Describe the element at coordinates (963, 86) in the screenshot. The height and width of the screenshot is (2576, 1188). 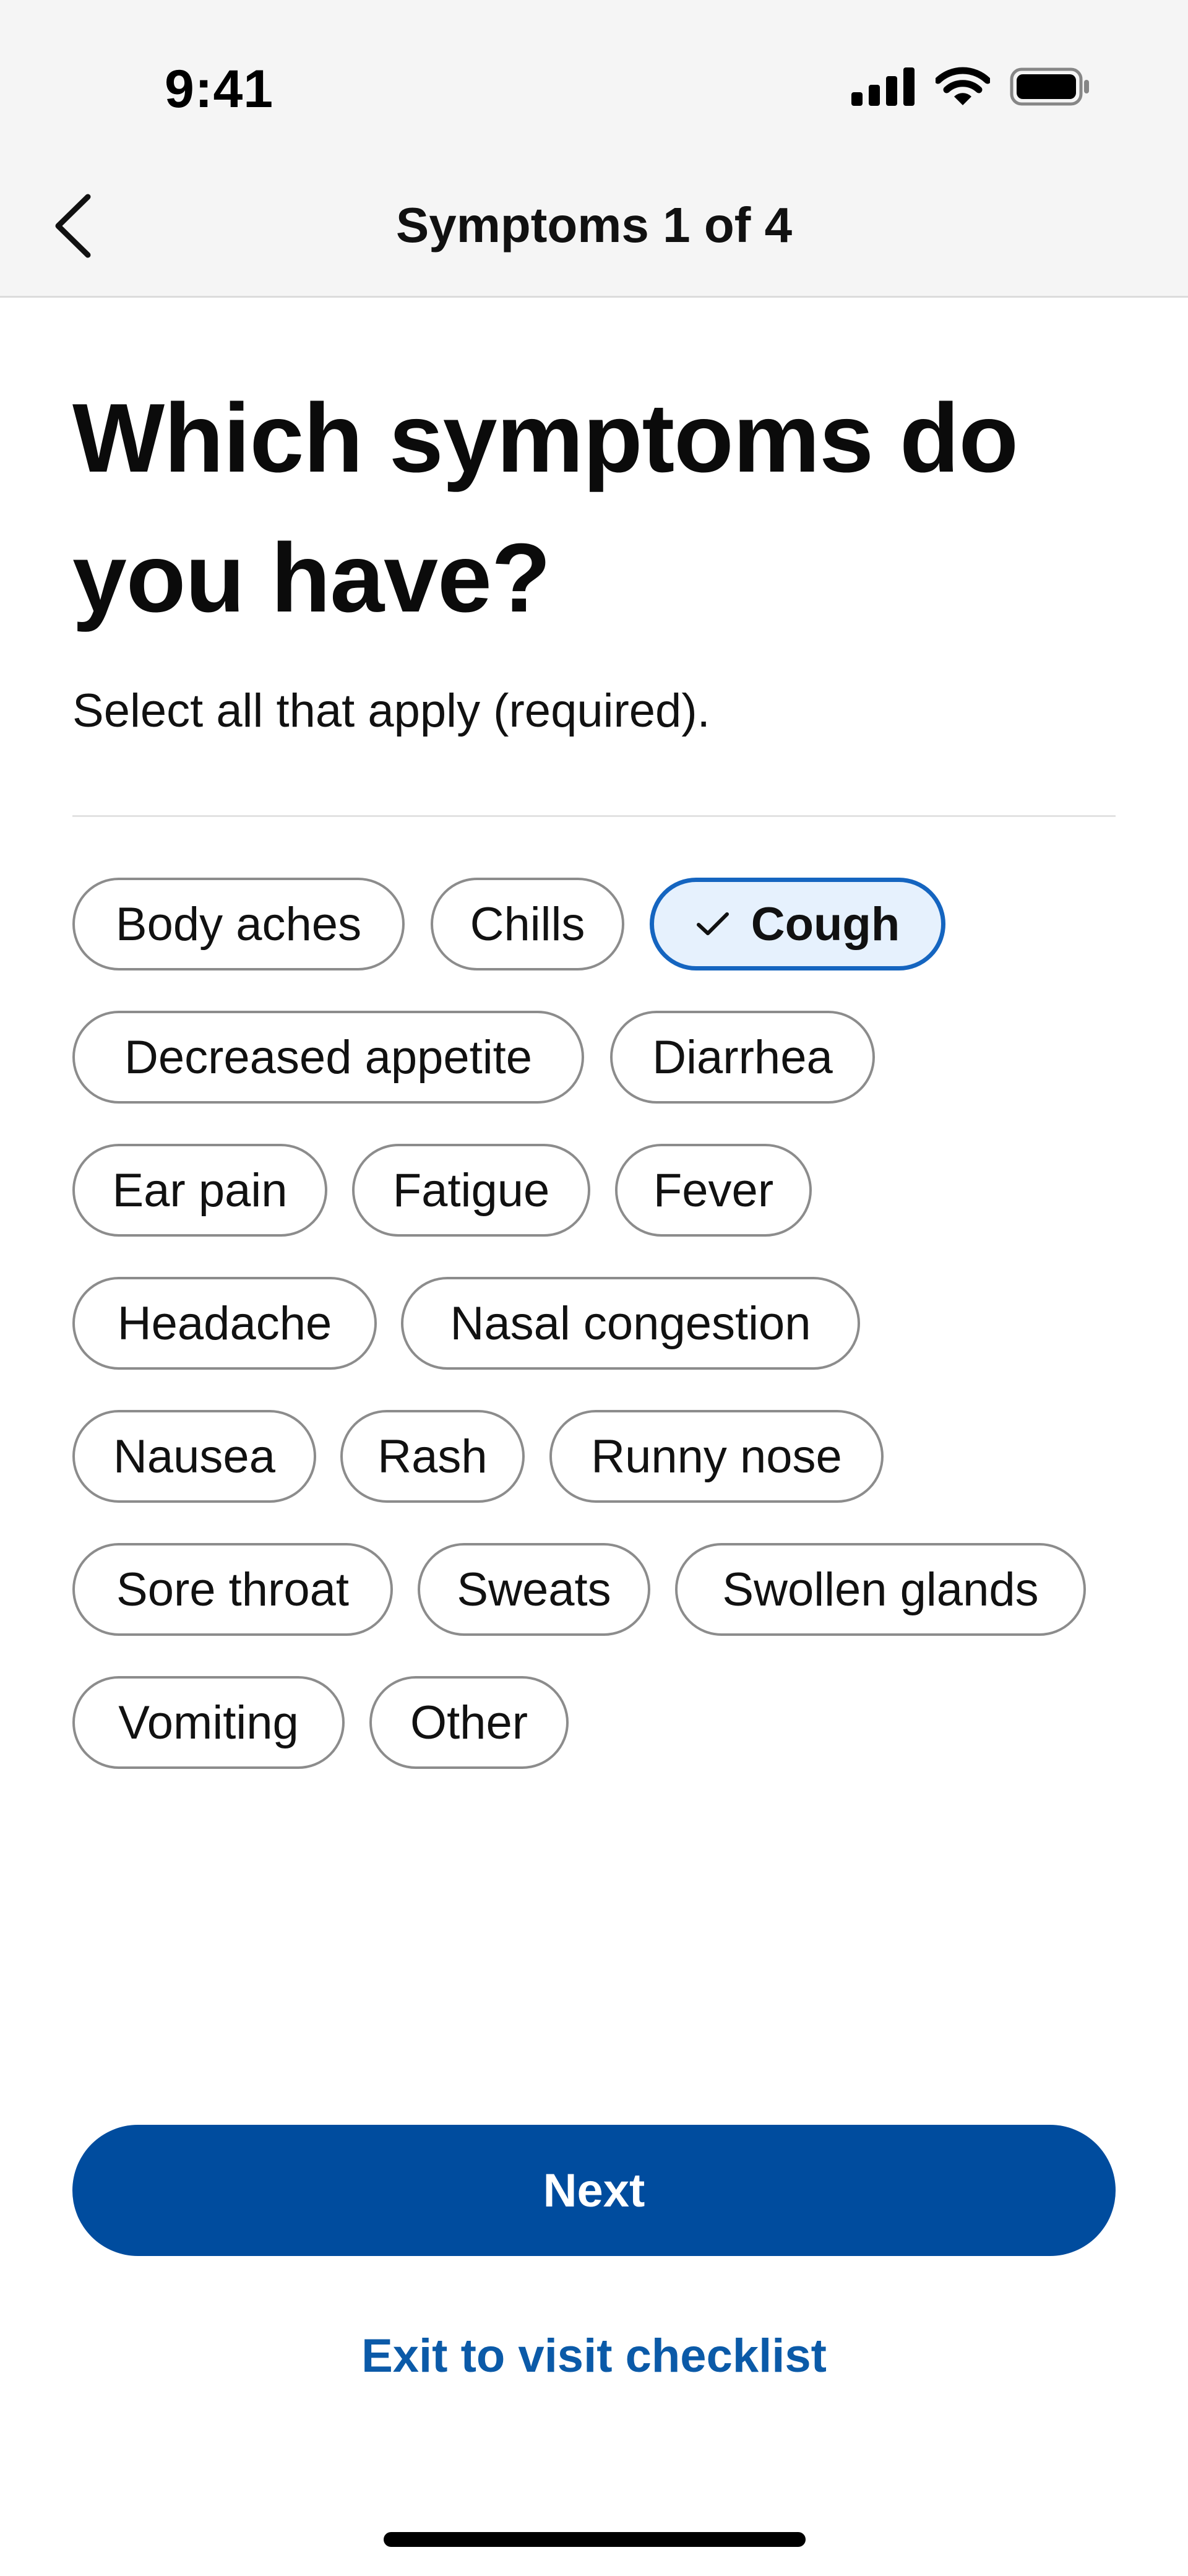
I see `wifi-icon` at that location.